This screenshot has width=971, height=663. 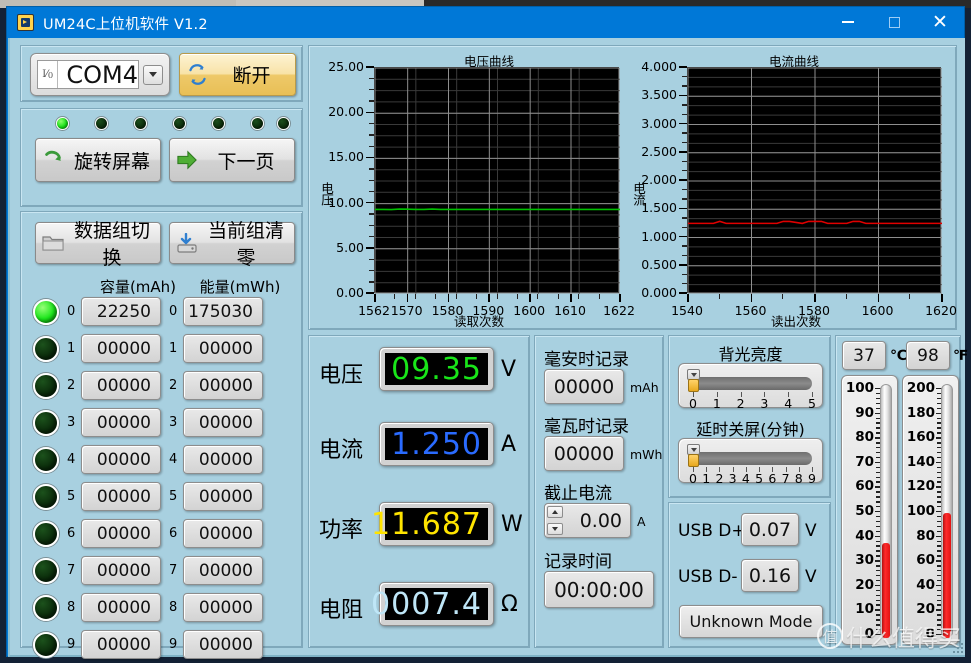 I want to click on stepper-down, so click(x=555, y=529).